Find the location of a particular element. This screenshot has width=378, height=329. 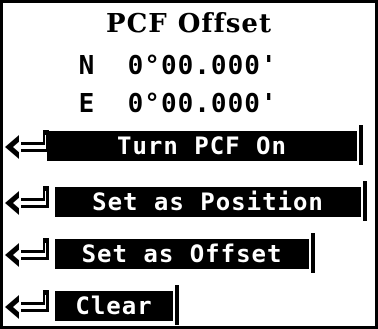

turn-pcf-on-label: Turn PCF On is located at coordinates (205, 145).